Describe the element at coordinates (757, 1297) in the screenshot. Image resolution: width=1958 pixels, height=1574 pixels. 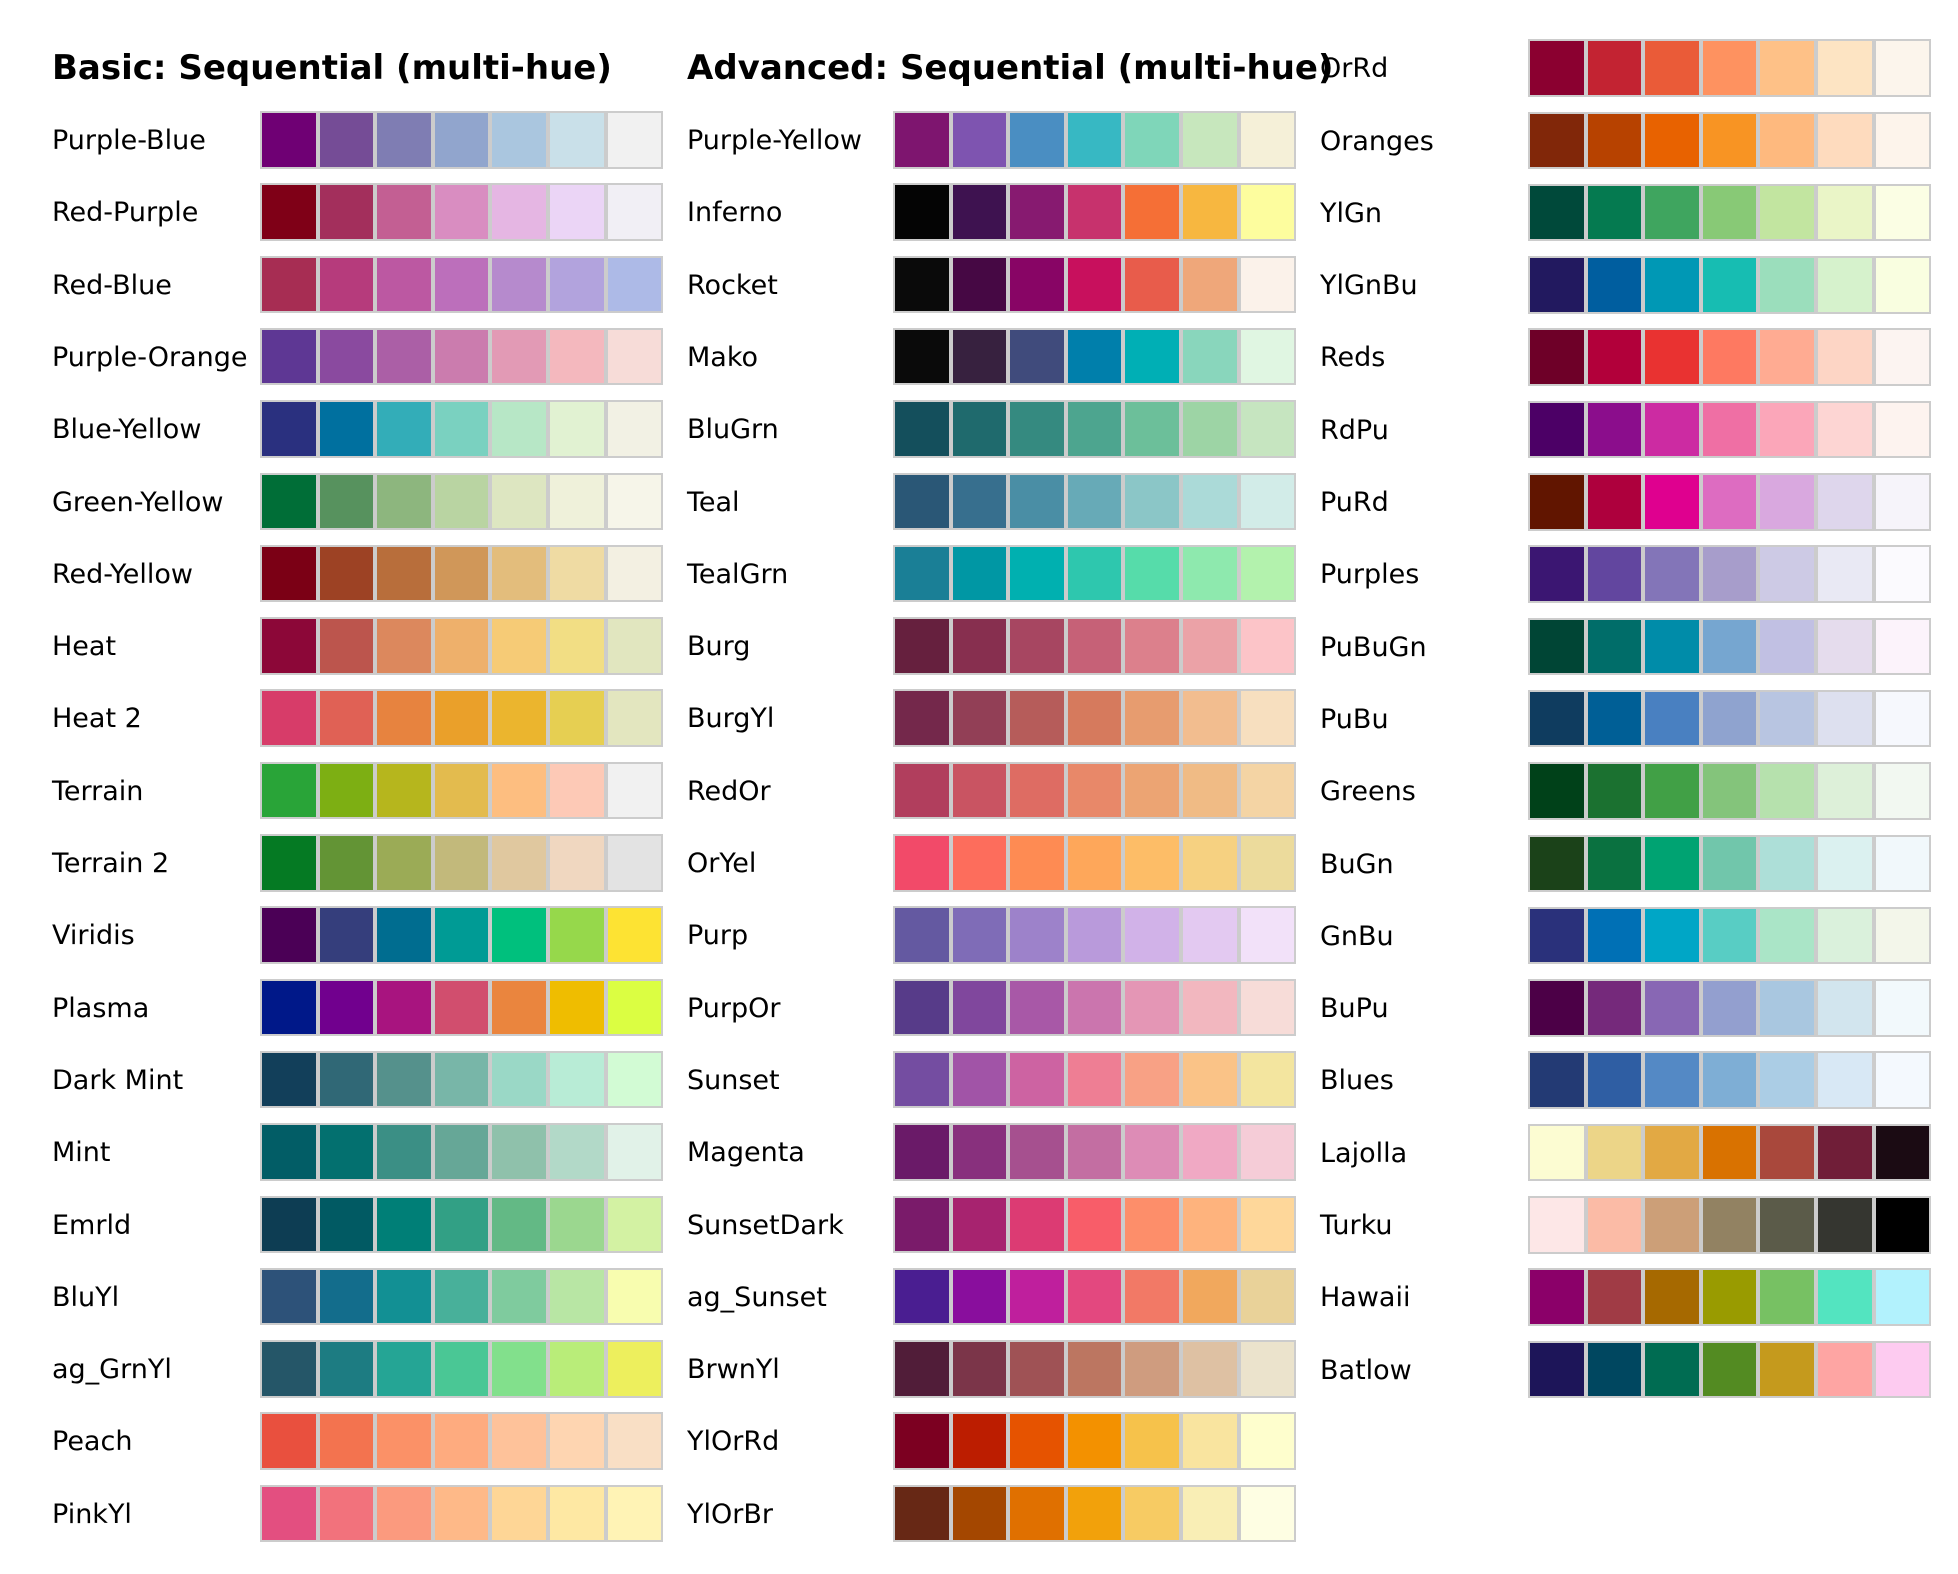
I see `palette-name: ag_Sunset` at that location.